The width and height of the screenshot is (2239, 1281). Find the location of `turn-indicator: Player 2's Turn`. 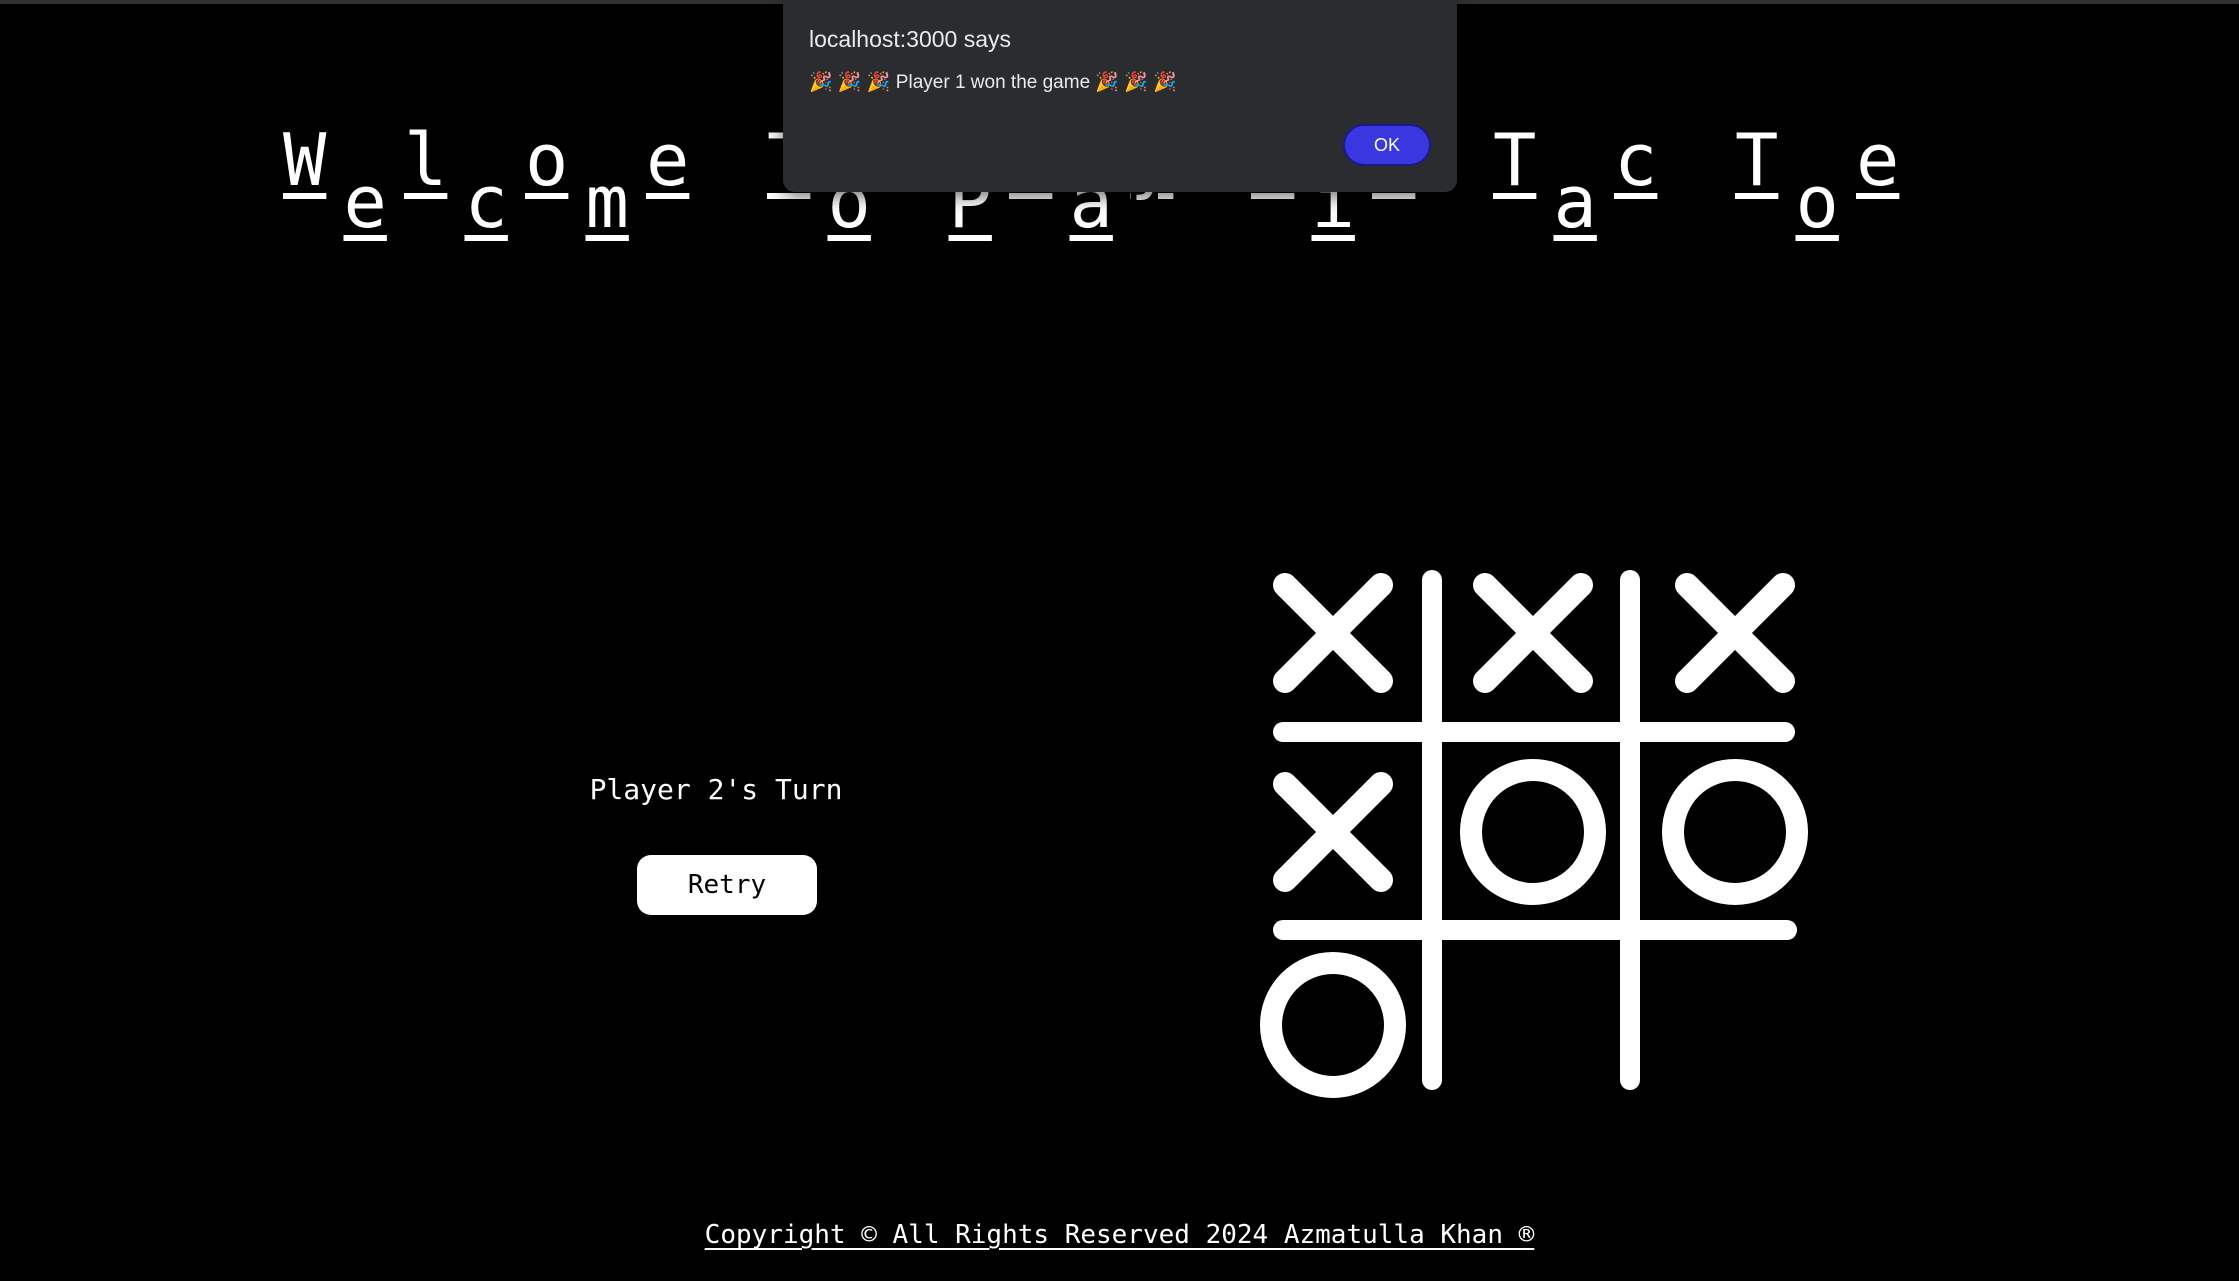

turn-indicator: Player 2's Turn is located at coordinates (716, 789).